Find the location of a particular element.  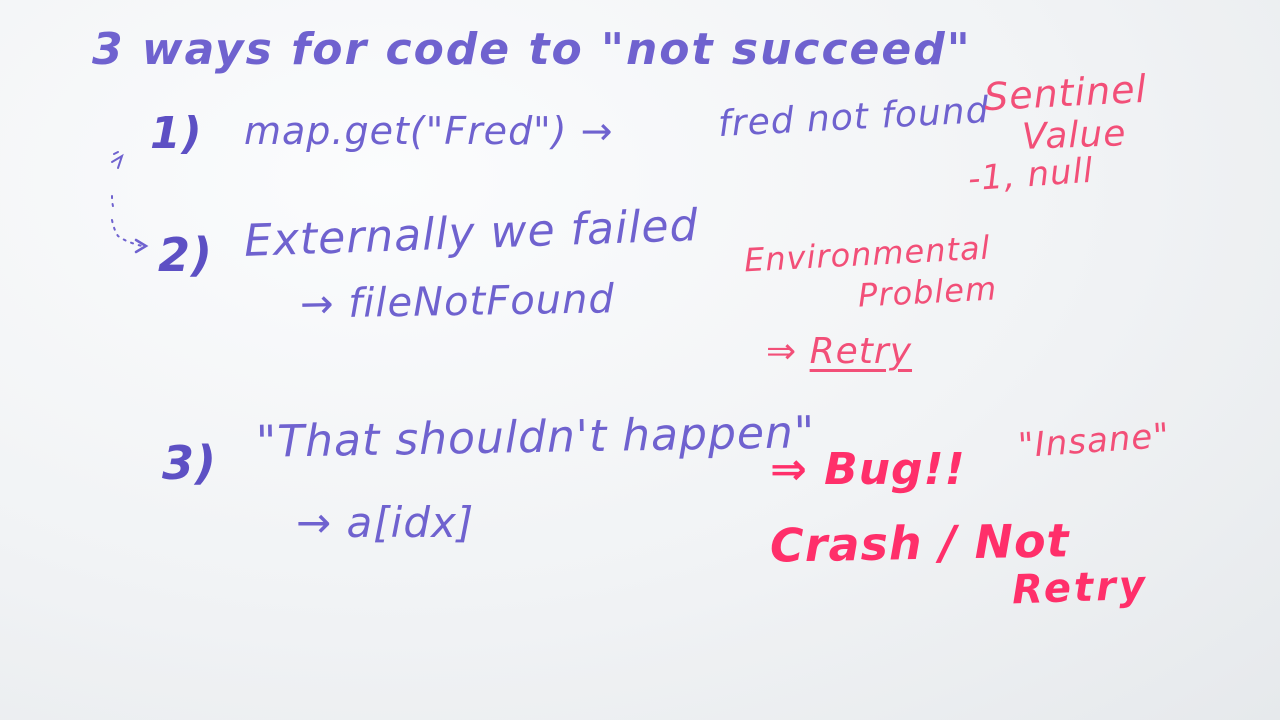

item-1-note: fred not found is located at coordinates (854, 117).